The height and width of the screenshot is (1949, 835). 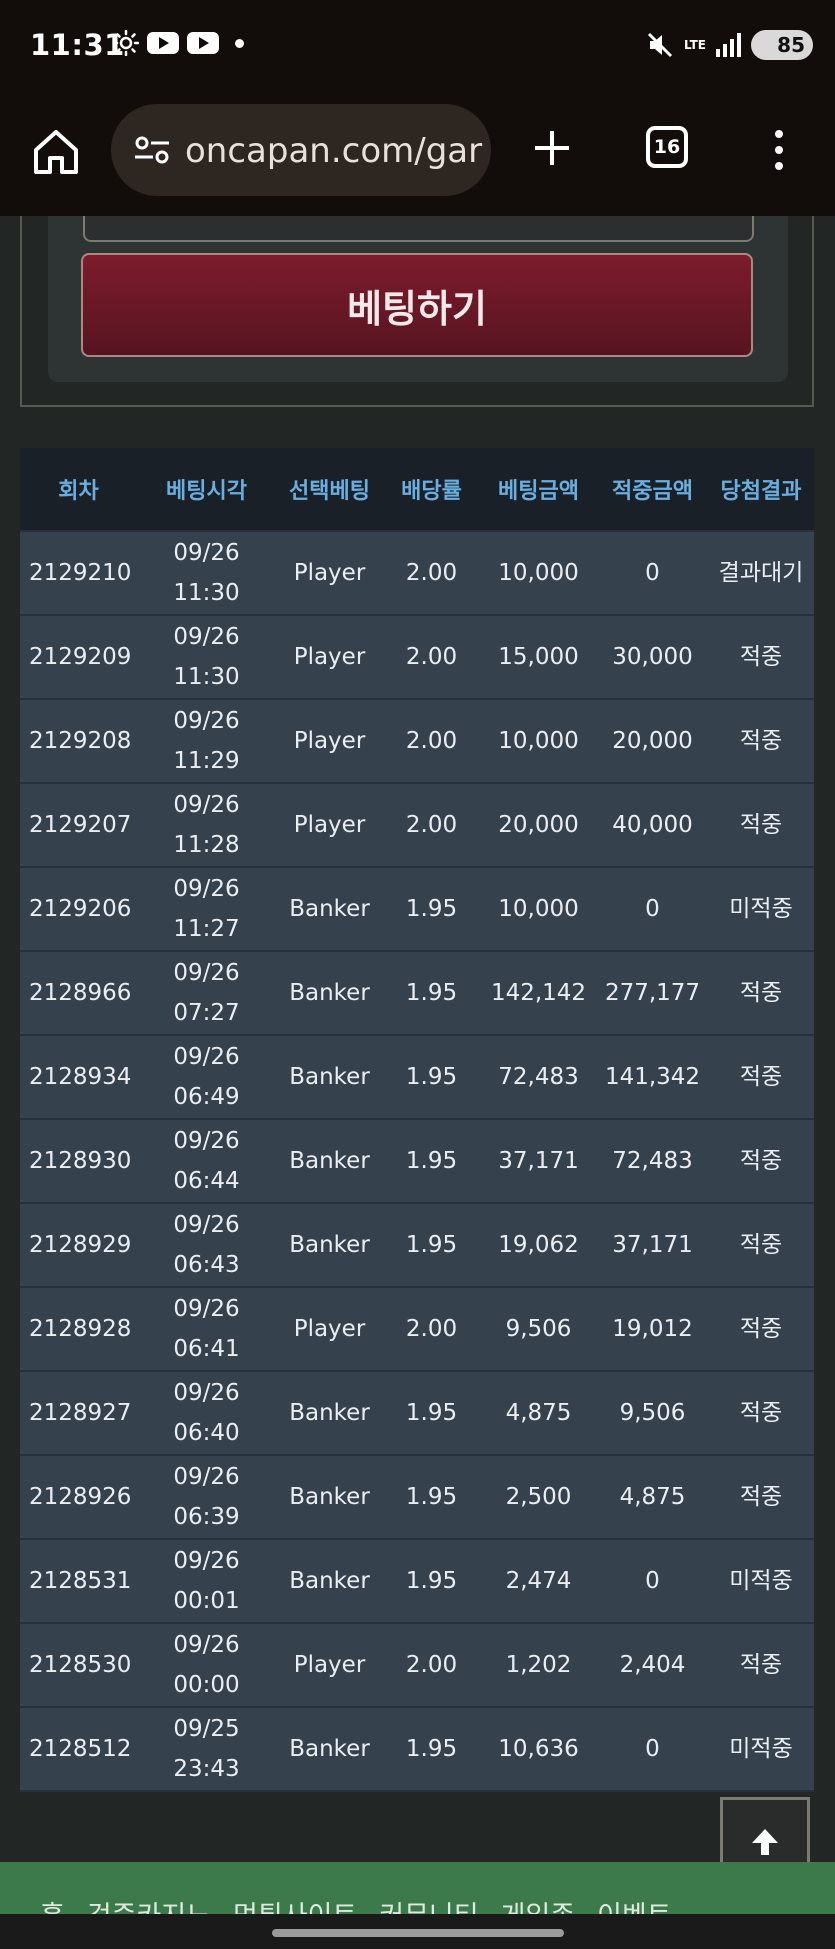 I want to click on place-bet-button: 베팅하기, so click(x=417, y=305).